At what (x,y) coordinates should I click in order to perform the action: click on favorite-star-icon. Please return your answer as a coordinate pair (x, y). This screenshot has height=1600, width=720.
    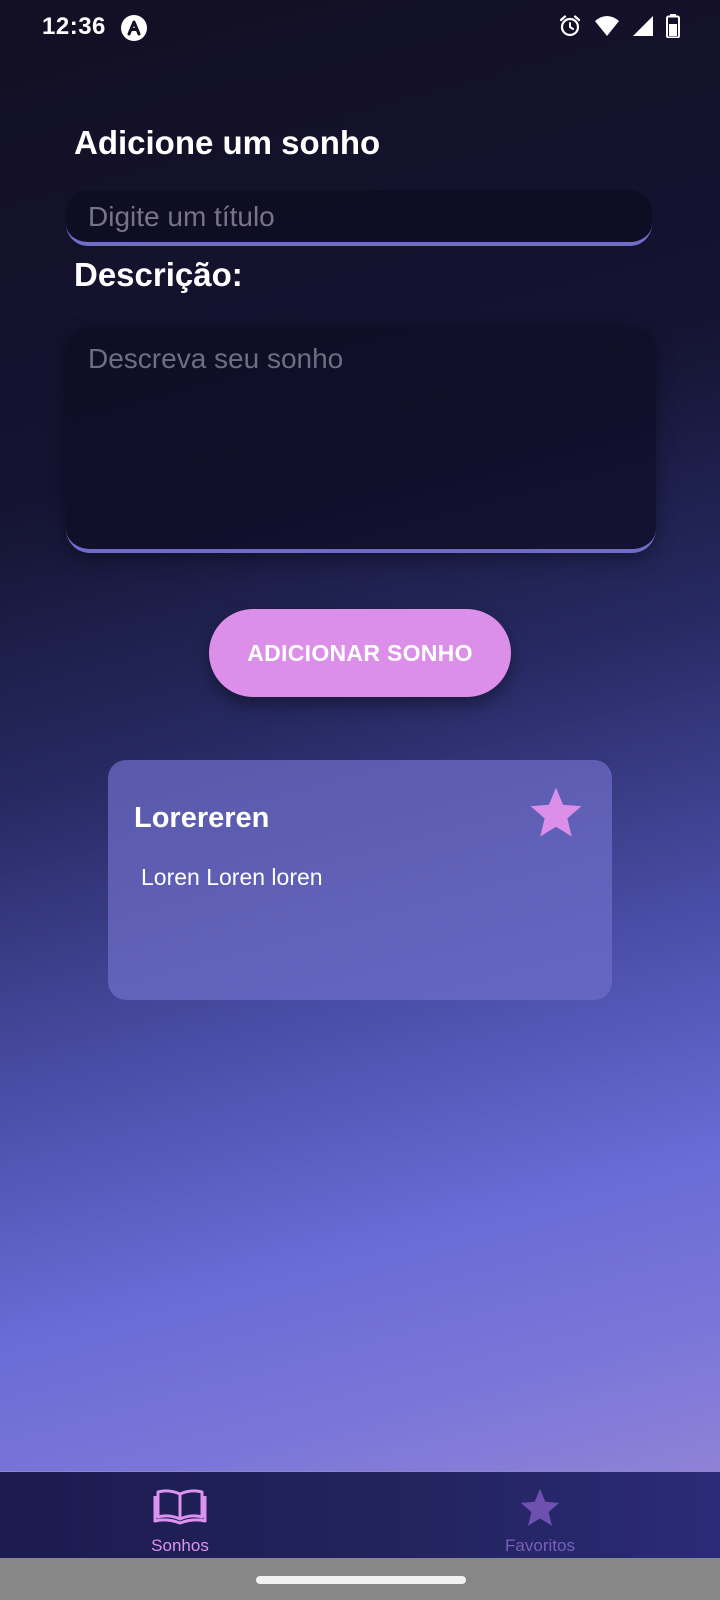
    Looking at the image, I should click on (556, 813).